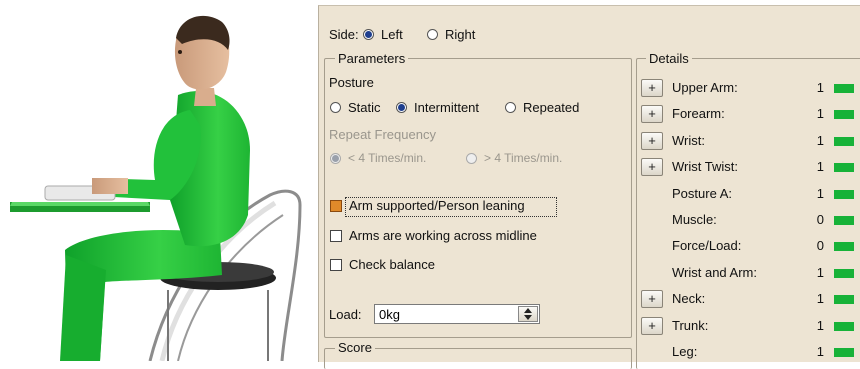  What do you see at coordinates (705, 87) in the screenshot?
I see `detail-label: Upper Arm:` at bounding box center [705, 87].